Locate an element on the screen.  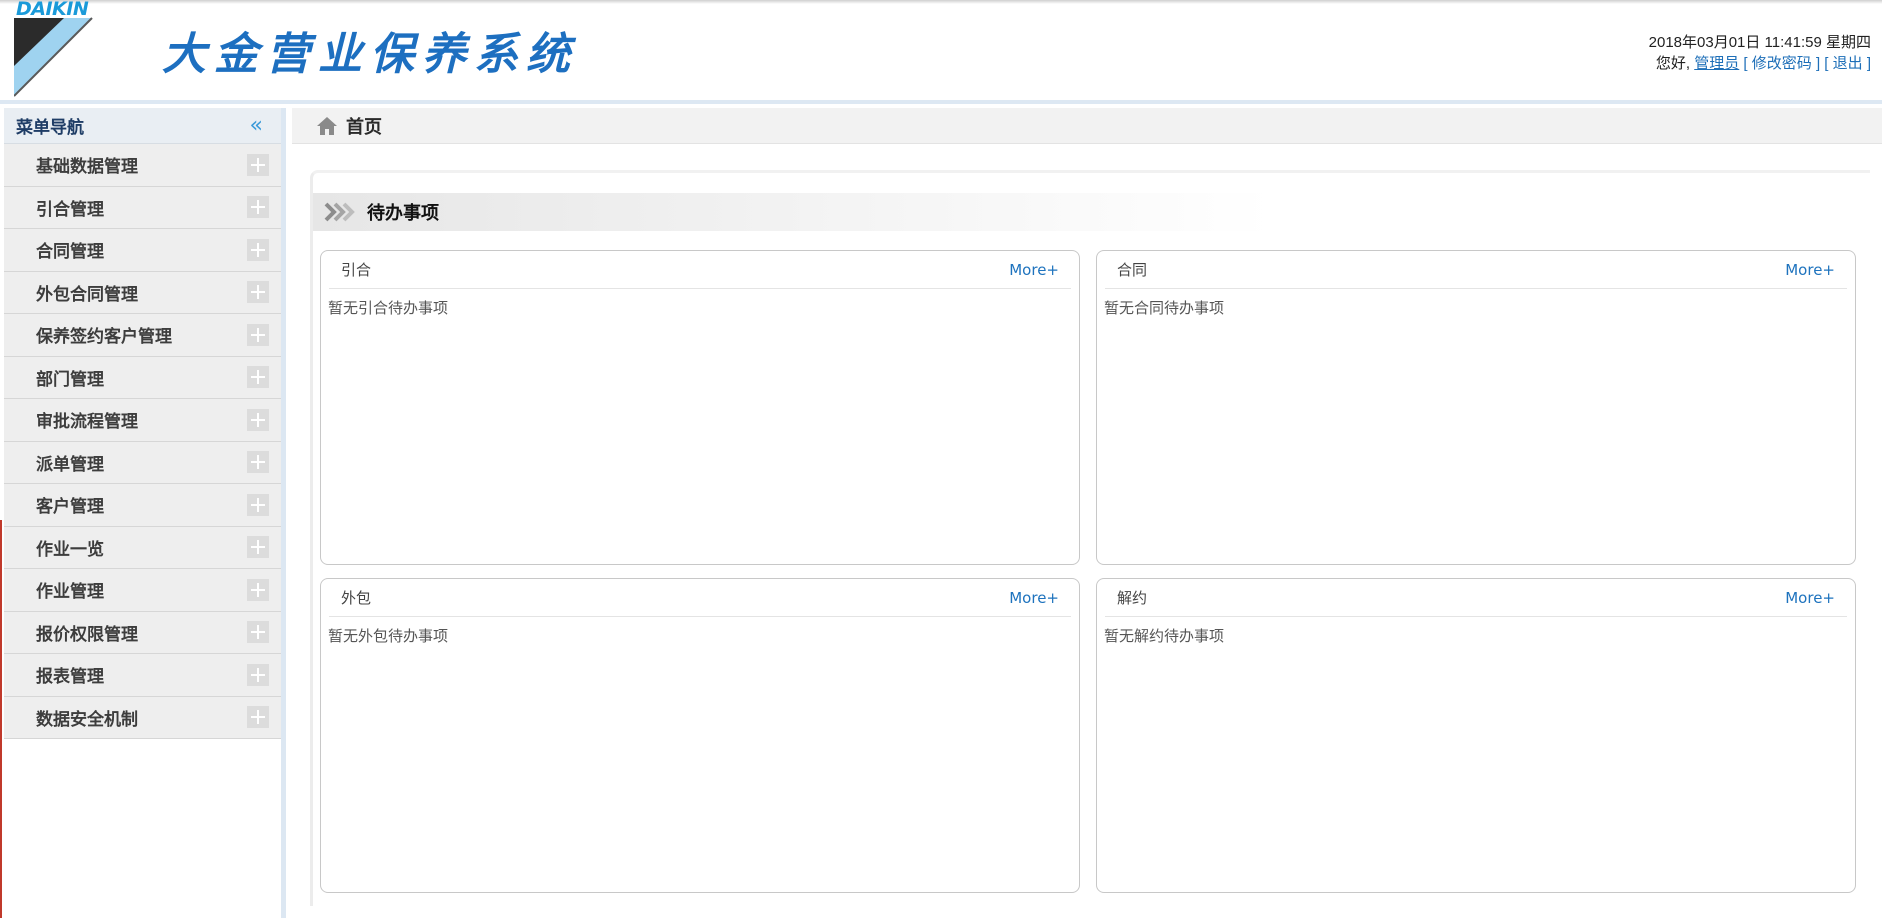
sidebar-item-contract: 合同管理 is located at coordinates (142, 250).